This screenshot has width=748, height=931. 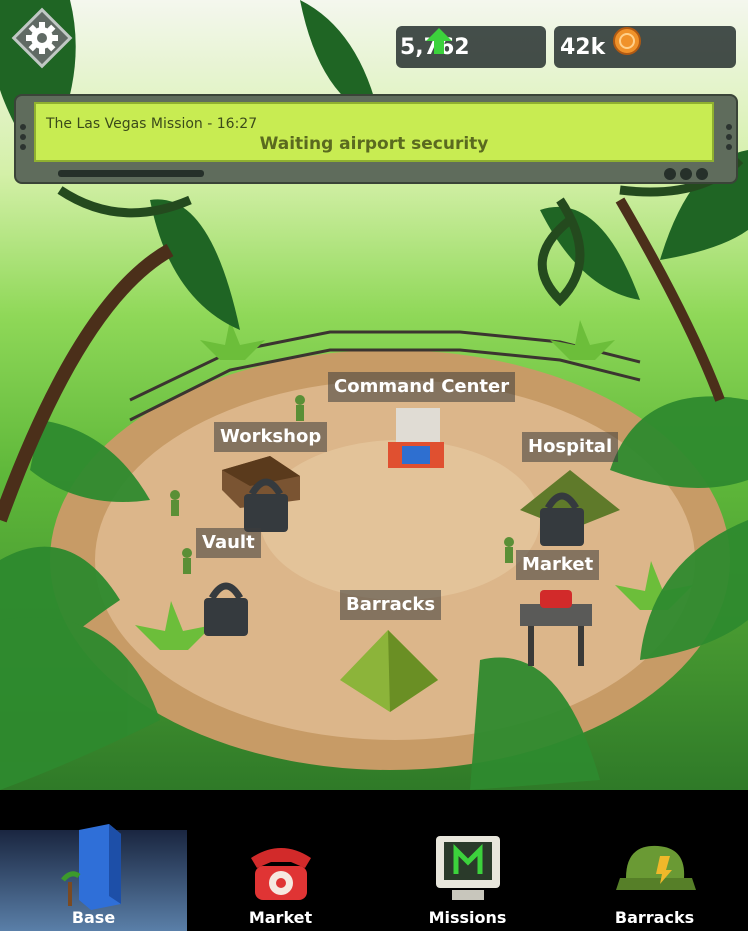 What do you see at coordinates (627, 41) in the screenshot?
I see `coin-icon` at bounding box center [627, 41].